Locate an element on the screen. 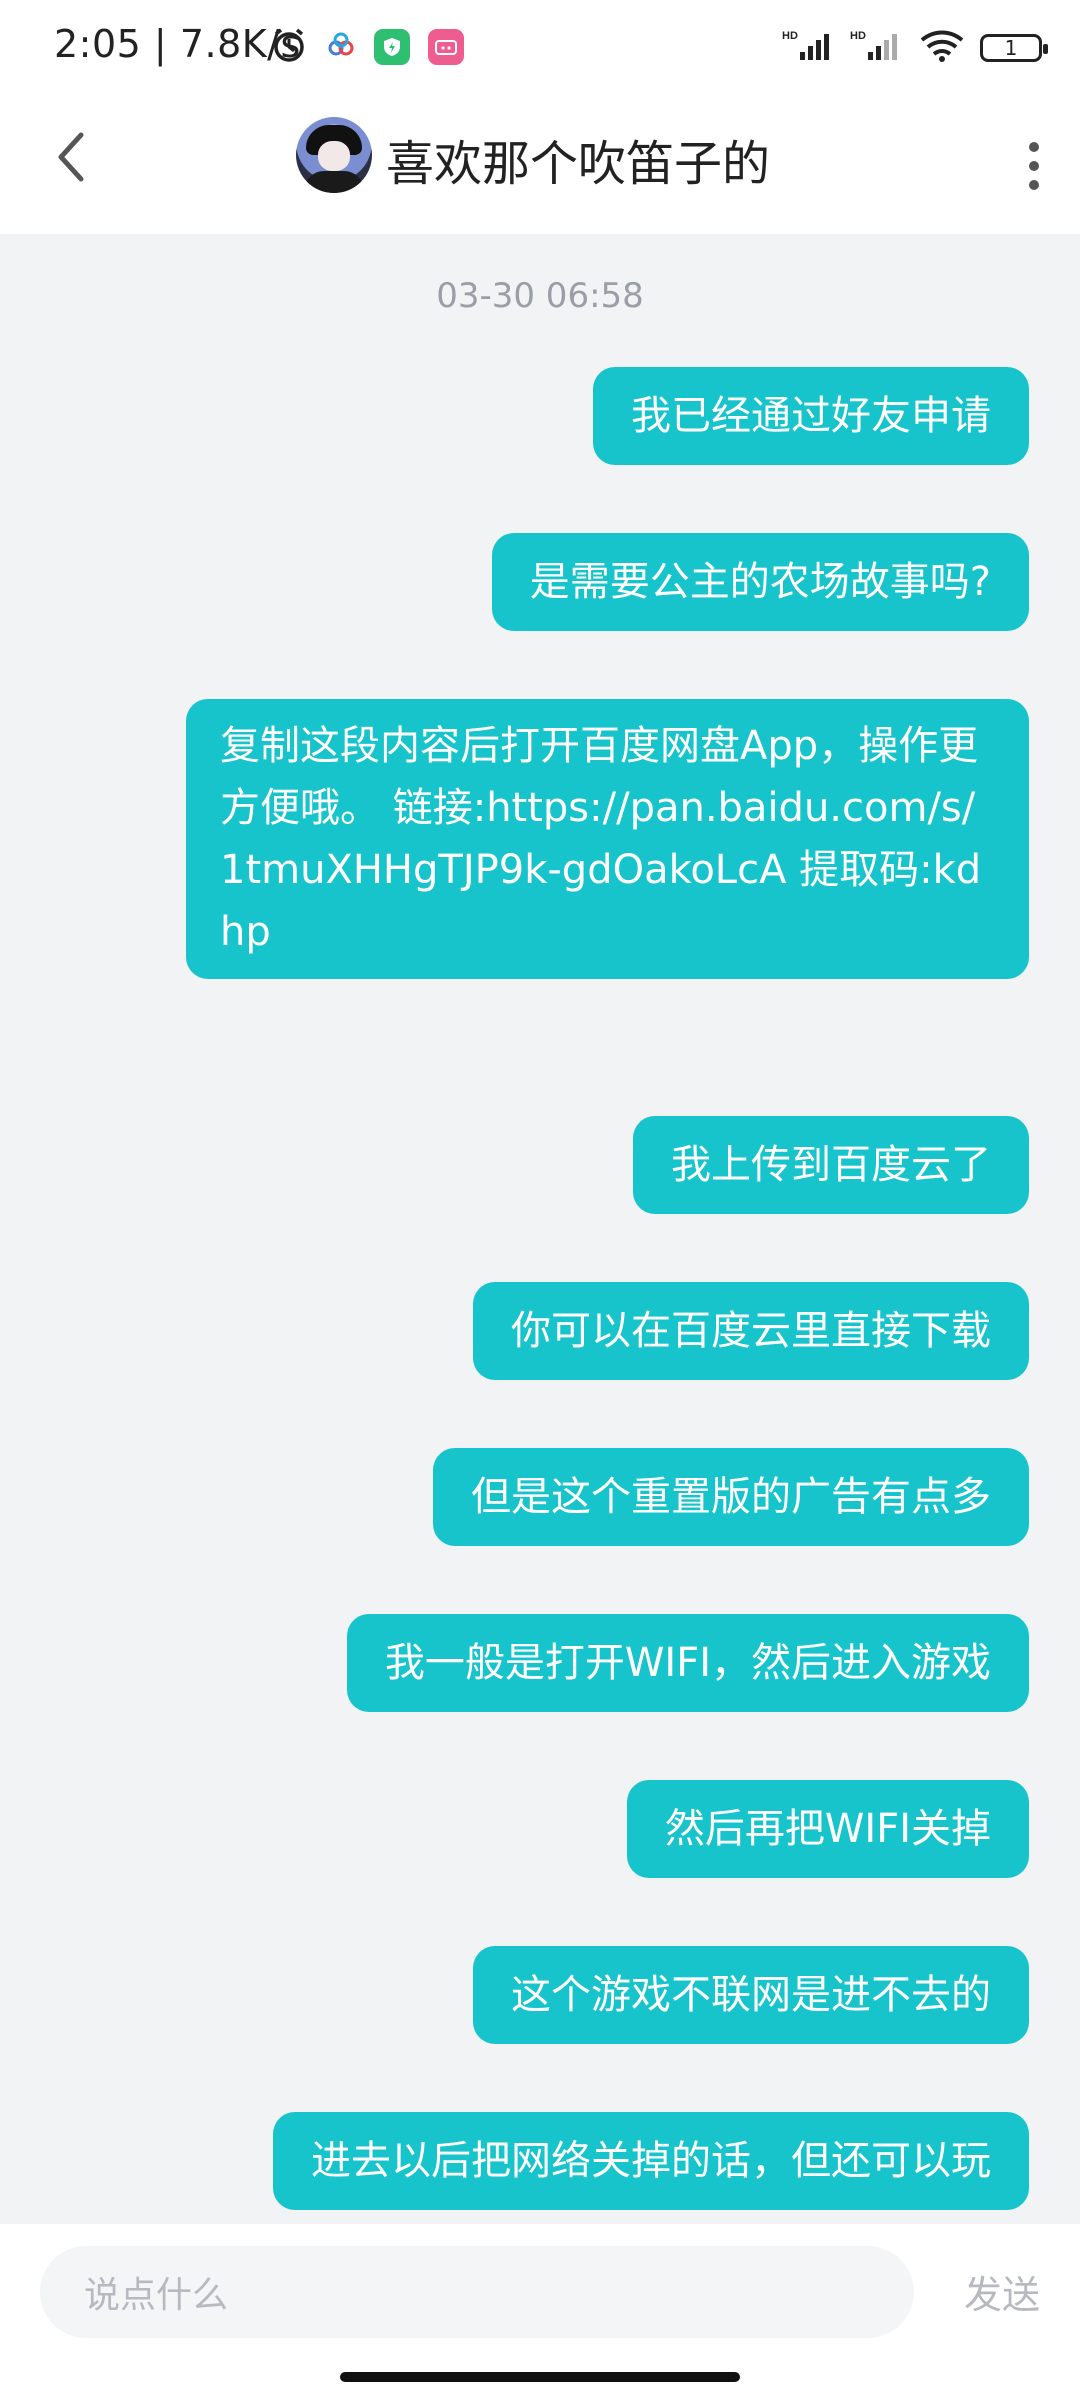 The width and height of the screenshot is (1080, 2400). avatar-face is located at coordinates (334, 156).